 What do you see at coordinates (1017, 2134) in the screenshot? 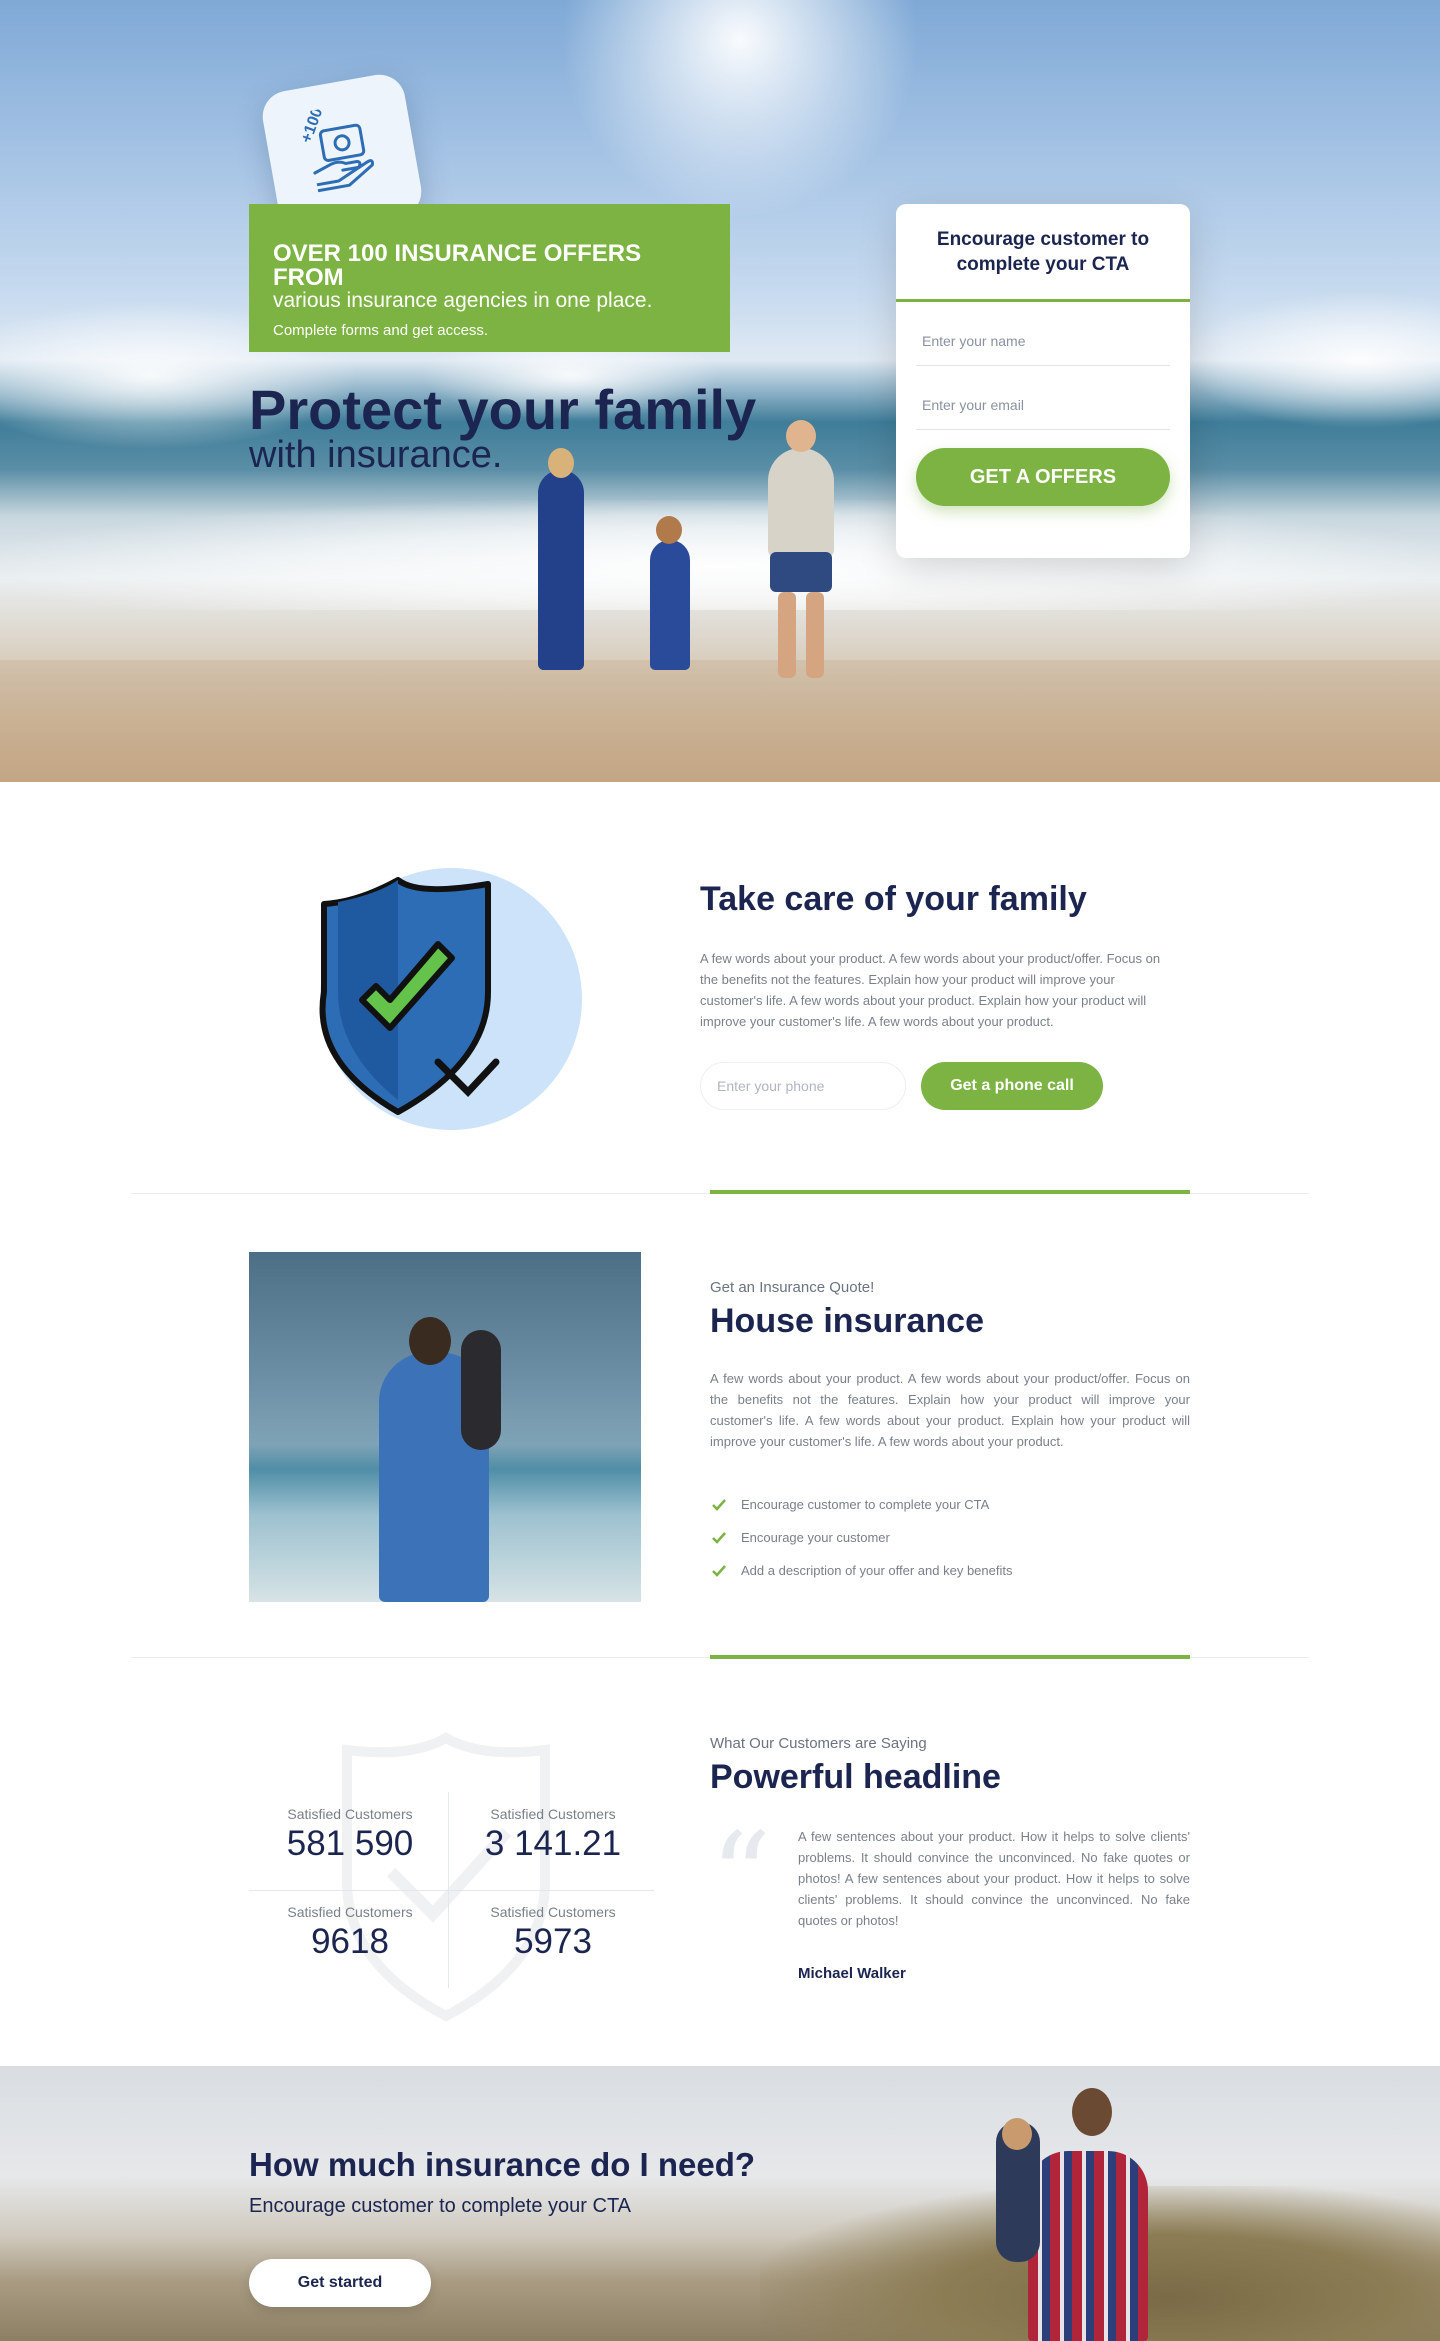
I see `banner-child-head` at bounding box center [1017, 2134].